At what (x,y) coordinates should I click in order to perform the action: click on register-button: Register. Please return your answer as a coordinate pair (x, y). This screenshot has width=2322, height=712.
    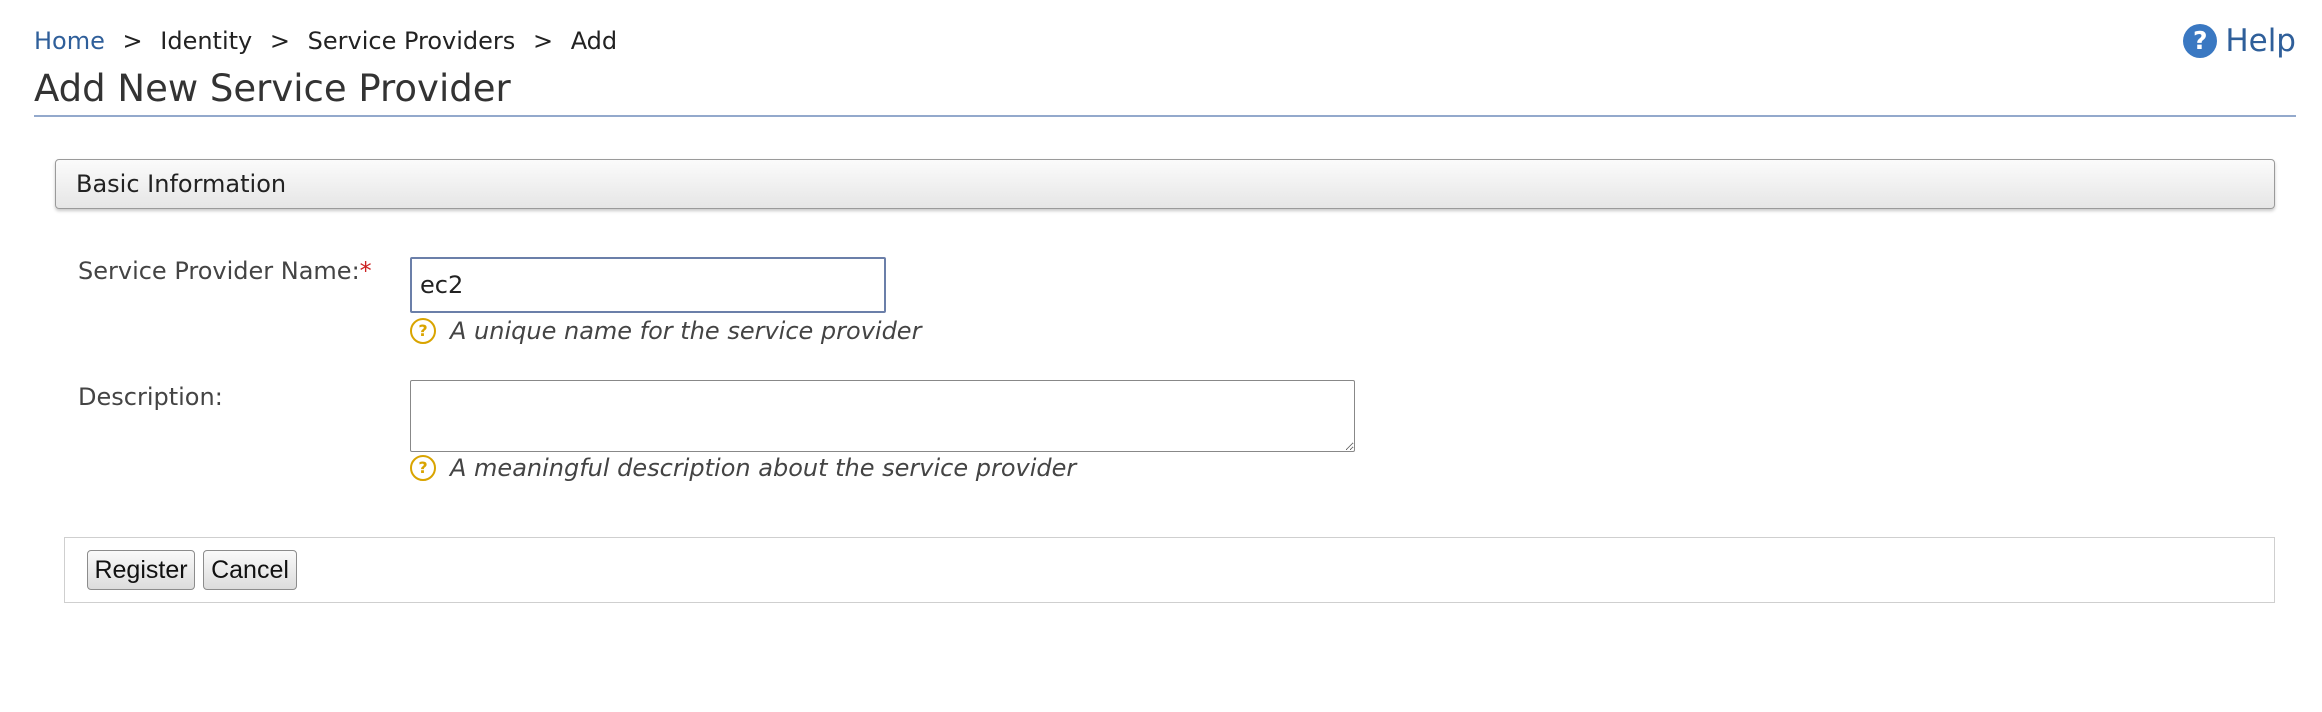
    Looking at the image, I should click on (141, 570).